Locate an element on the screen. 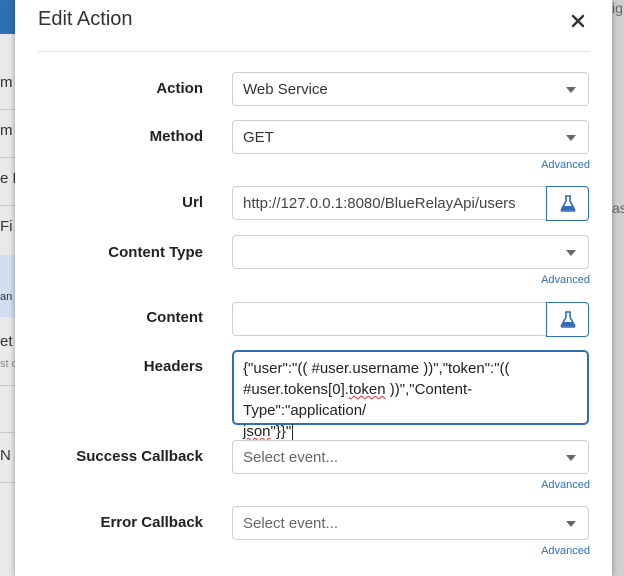 The width and height of the screenshot is (624, 576). dialog-title: Edit Action is located at coordinates (85, 19).